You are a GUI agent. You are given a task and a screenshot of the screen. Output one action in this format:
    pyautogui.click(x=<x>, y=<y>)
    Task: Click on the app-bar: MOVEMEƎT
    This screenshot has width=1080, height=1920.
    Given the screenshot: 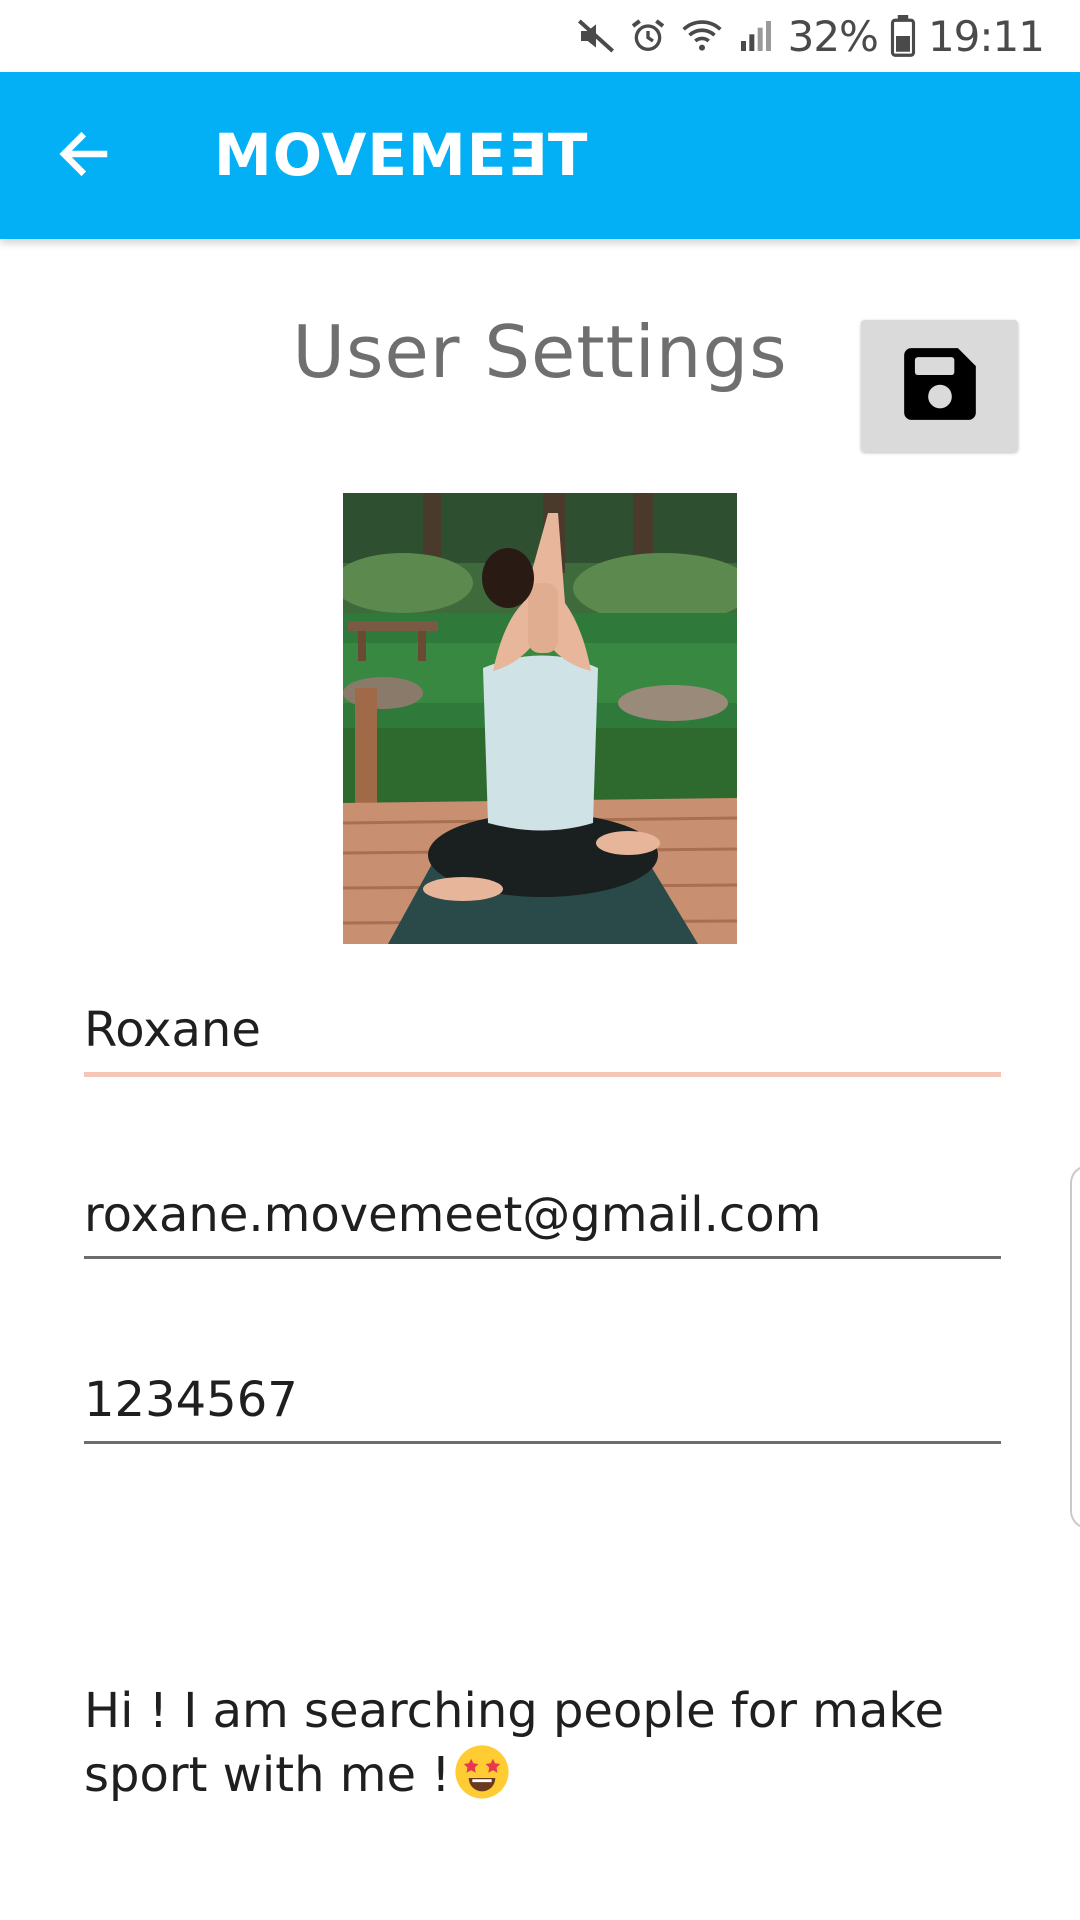 What is the action you would take?
    pyautogui.click(x=540, y=155)
    